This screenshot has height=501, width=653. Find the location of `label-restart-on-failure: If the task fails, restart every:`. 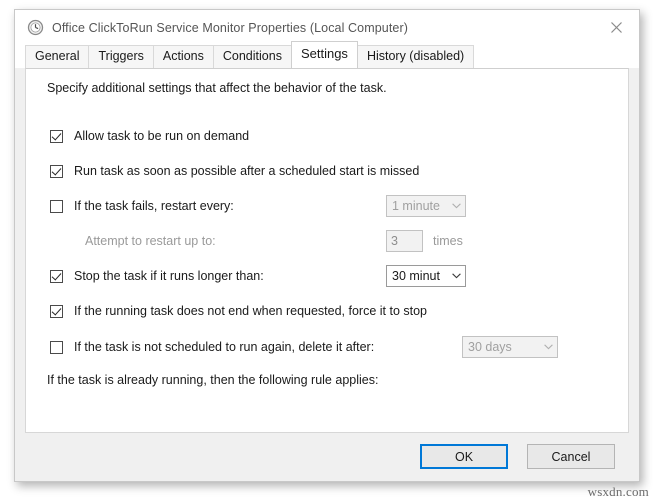

label-restart-on-failure: If the task fails, restart every: is located at coordinates (154, 206).